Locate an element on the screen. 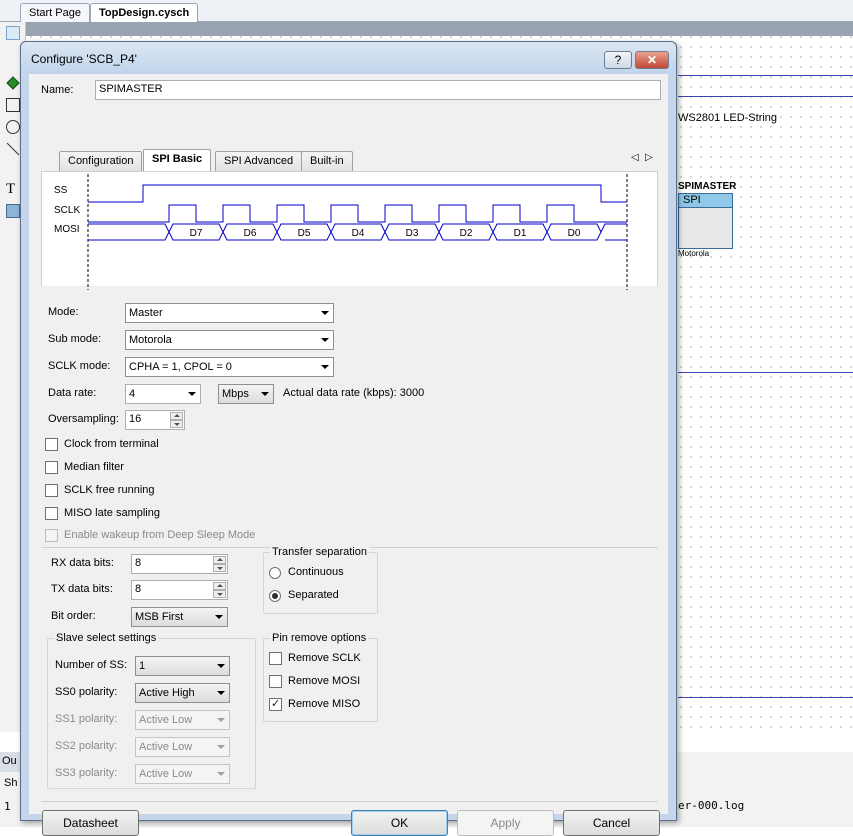  miso-late-sampling-label: MISO late sampling is located at coordinates (112, 513).